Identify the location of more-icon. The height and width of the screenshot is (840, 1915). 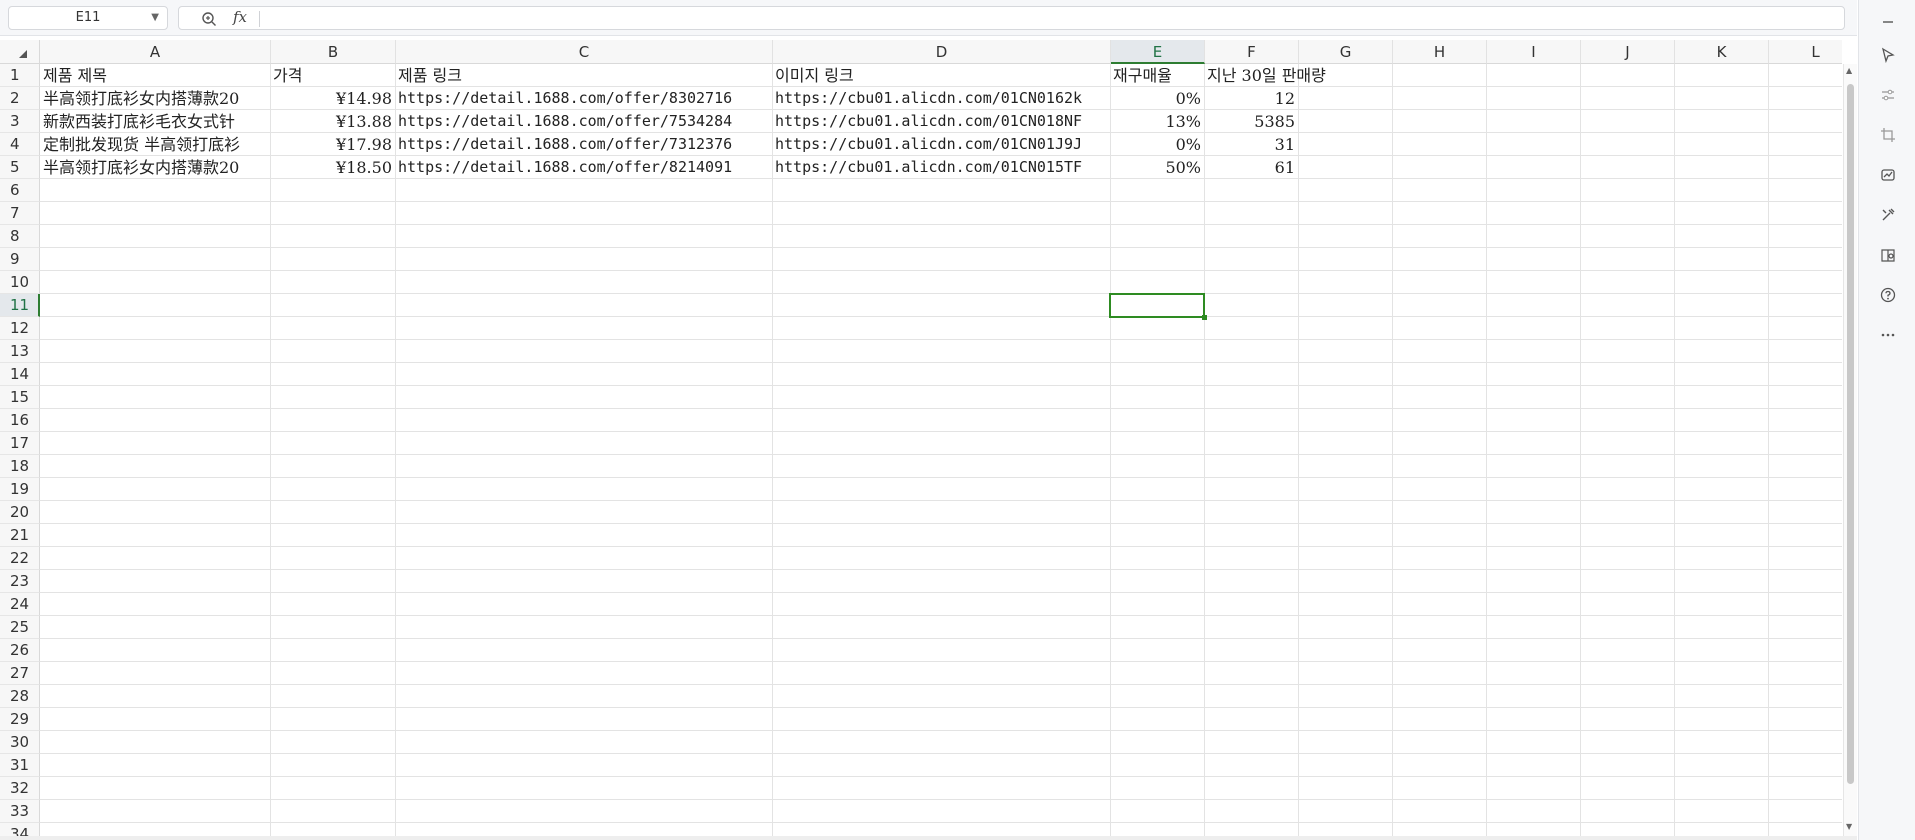
(1888, 335).